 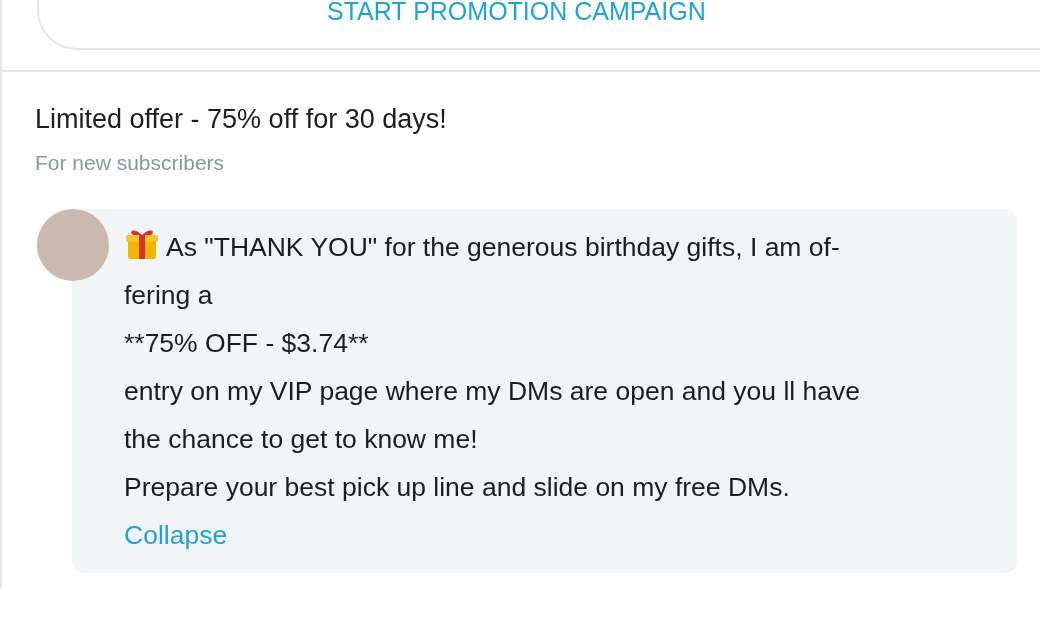 I want to click on start-campaign-button: START PROMOTION CAMPAIGN, so click(x=538, y=25).